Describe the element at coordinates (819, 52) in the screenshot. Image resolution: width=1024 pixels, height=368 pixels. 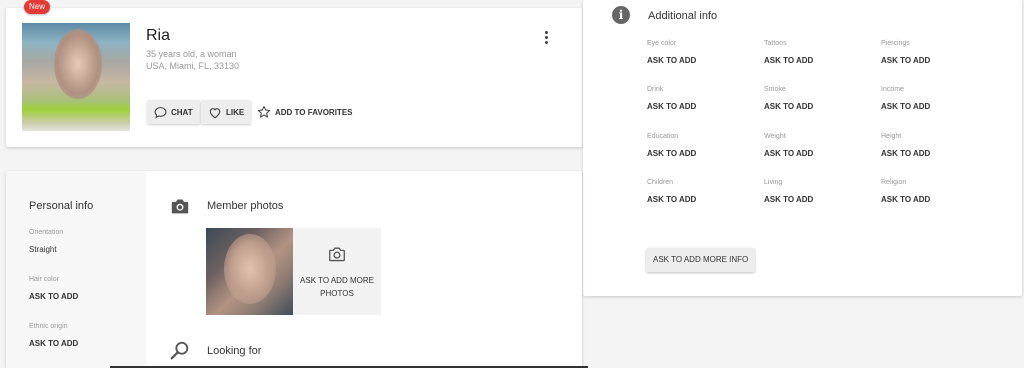
I see `attr-tattoos: Tattoos ASK TO ADD` at that location.